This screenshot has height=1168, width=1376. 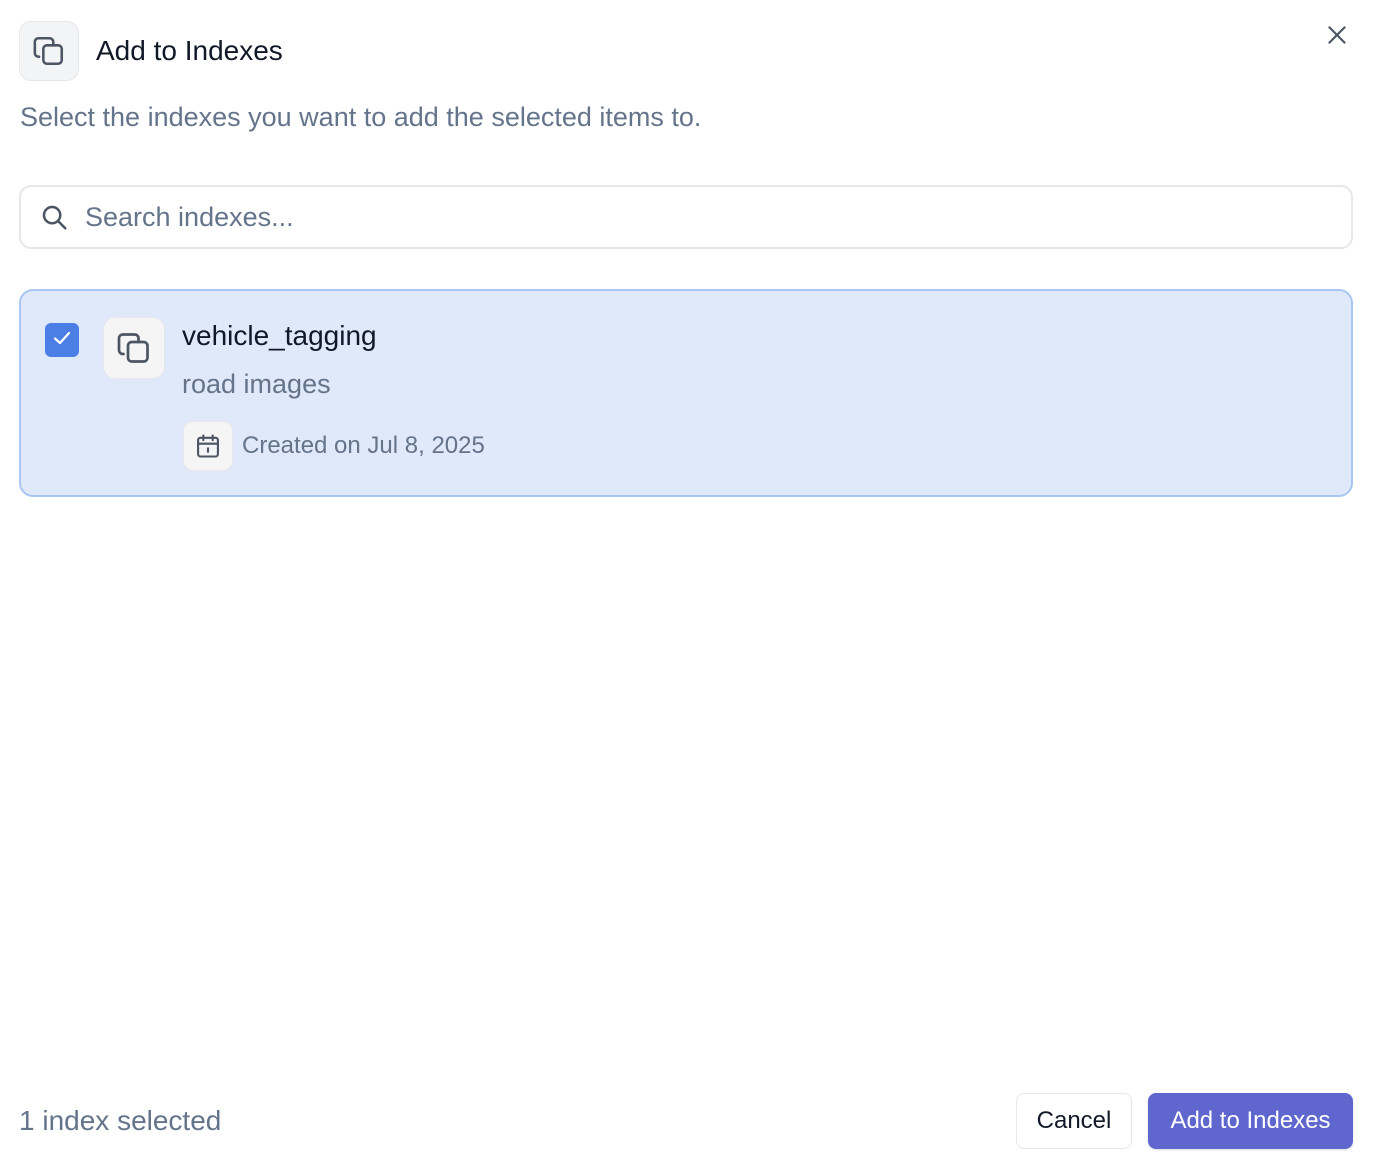 What do you see at coordinates (718, 217) in the screenshot?
I see `search-input` at bounding box center [718, 217].